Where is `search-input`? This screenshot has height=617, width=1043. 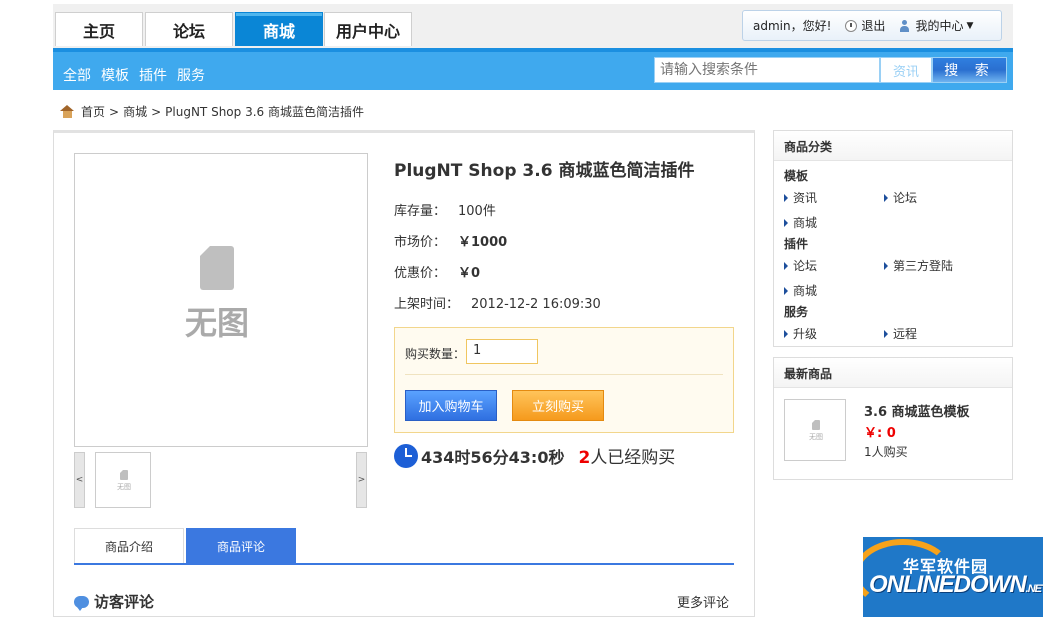
search-input is located at coordinates (767, 70).